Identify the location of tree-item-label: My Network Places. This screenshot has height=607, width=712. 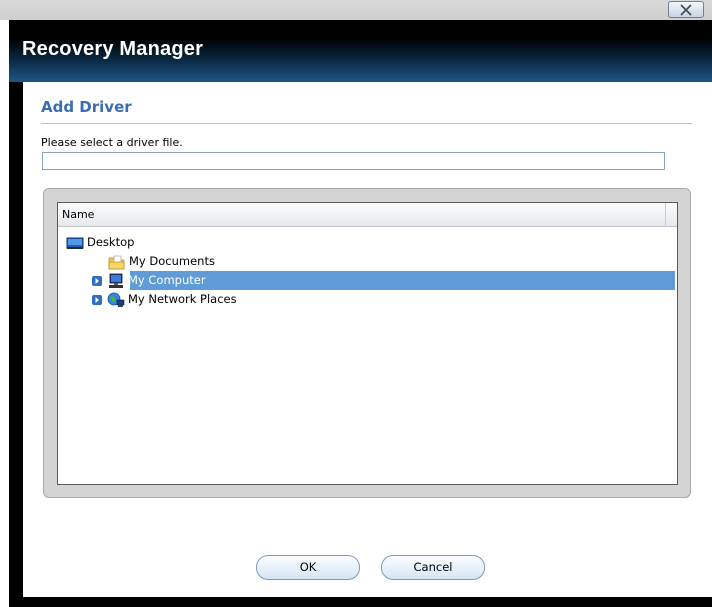
(182, 299).